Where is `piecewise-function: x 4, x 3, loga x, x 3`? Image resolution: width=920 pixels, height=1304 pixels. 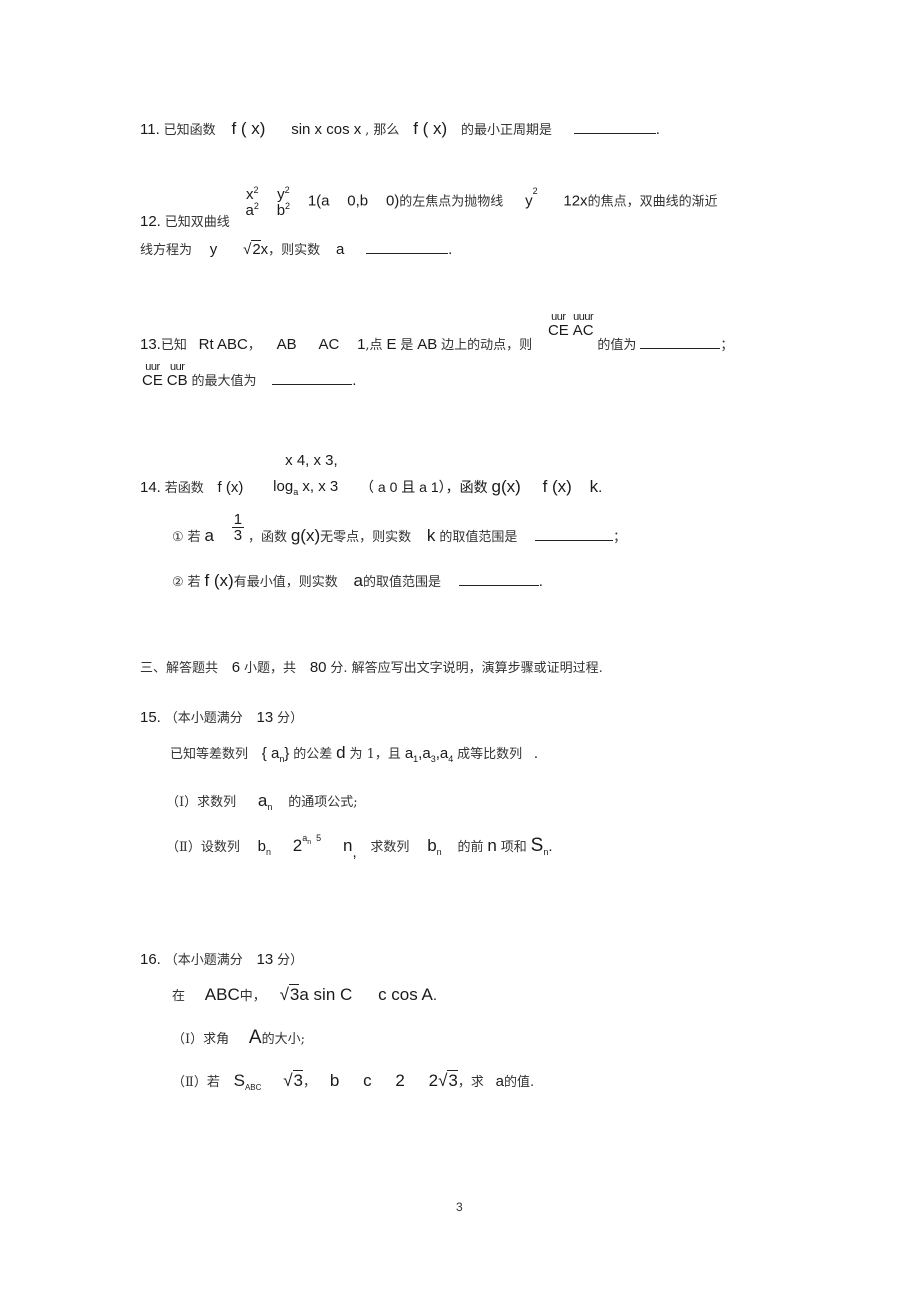 piecewise-function: x 4, x 3, loga x, x 3 is located at coordinates (306, 474).